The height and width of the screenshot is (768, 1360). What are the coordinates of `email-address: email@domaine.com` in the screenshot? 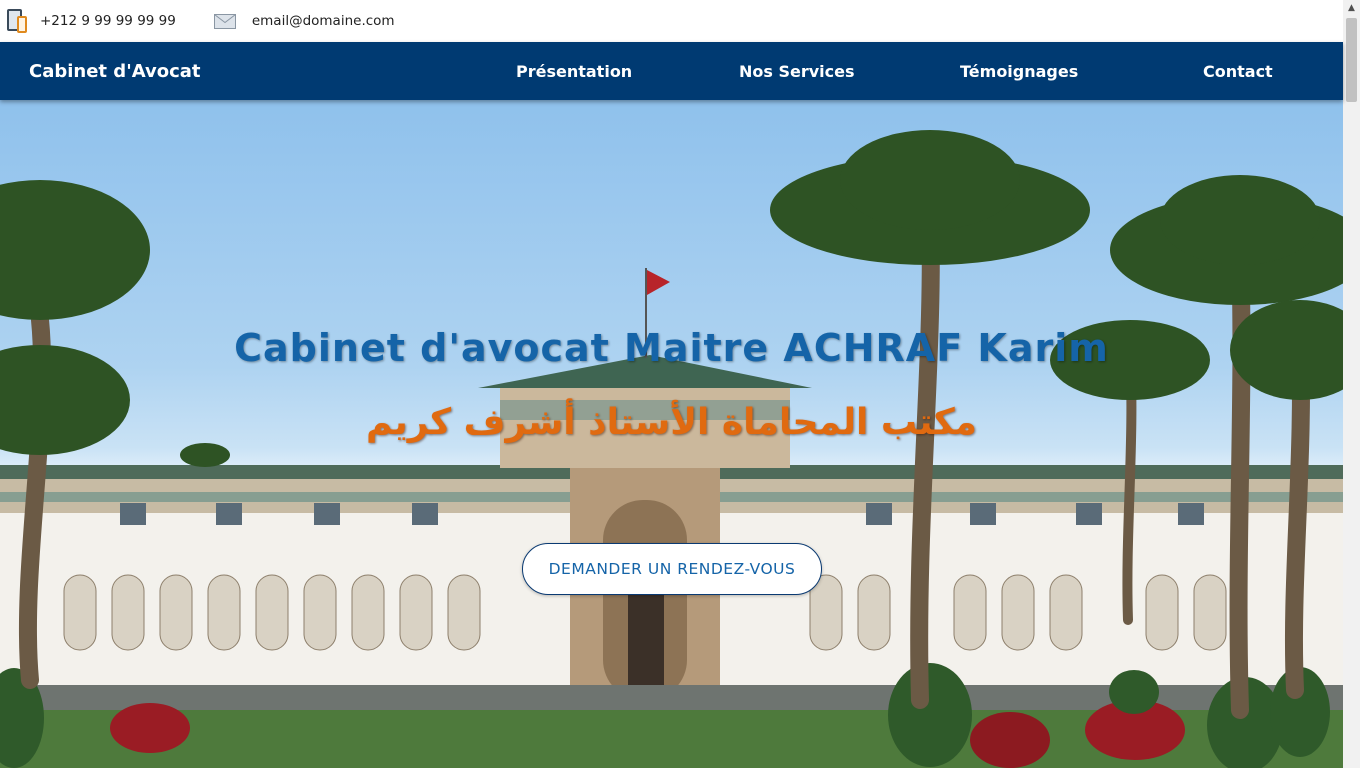 It's located at (323, 21).